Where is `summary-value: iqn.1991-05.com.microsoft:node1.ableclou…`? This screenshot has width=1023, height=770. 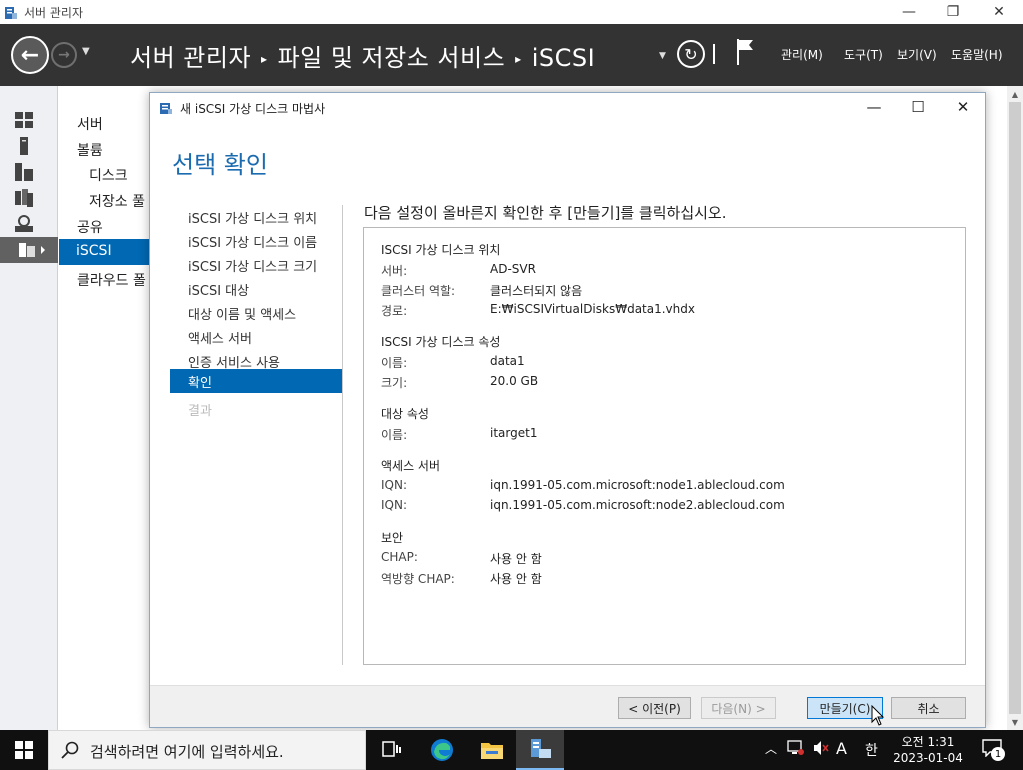 summary-value: iqn.1991-05.com.microsoft:node1.ableclou… is located at coordinates (637, 485).